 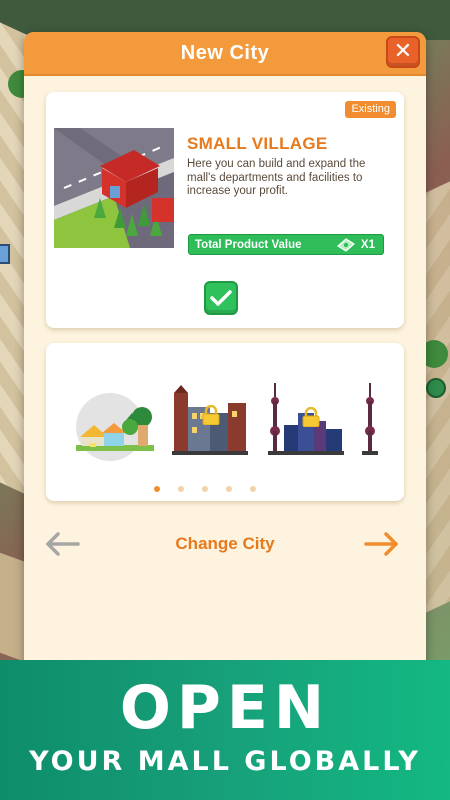 I want to click on value-label: Total Product Value, so click(x=248, y=244).